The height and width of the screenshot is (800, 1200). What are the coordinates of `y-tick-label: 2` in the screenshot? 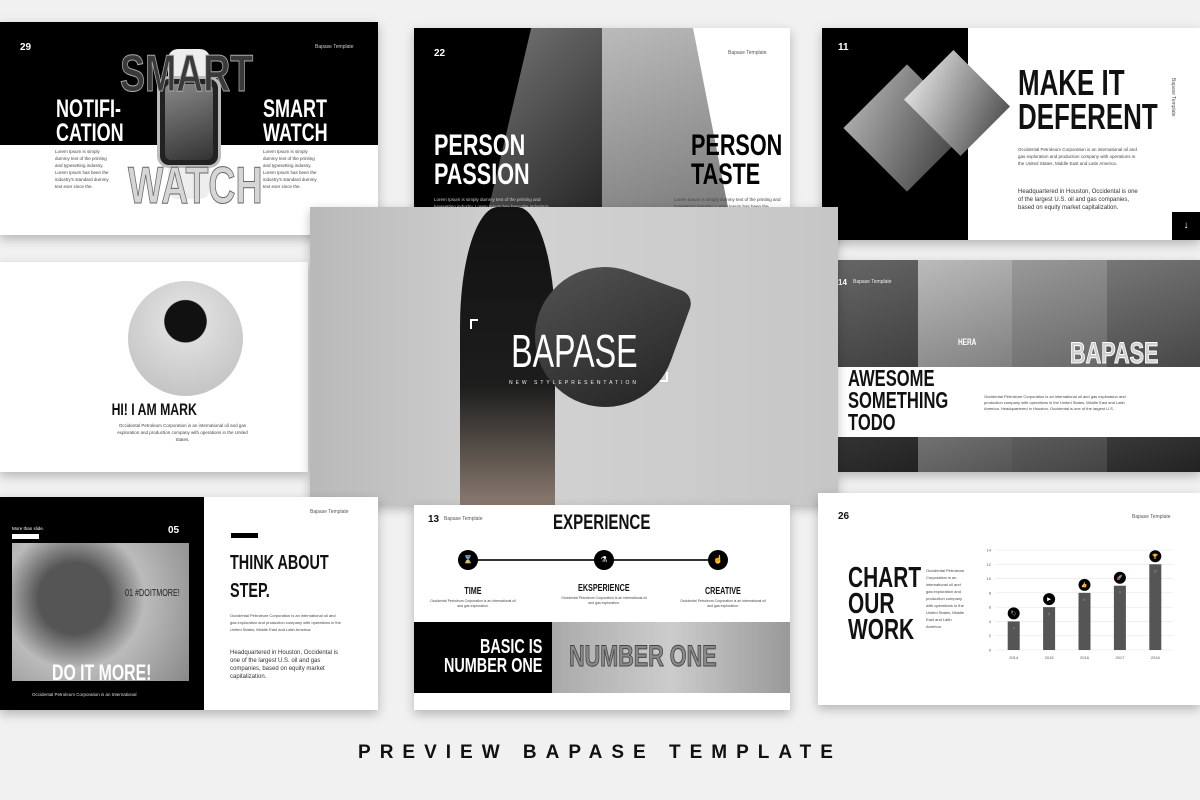 It's located at (990, 635).